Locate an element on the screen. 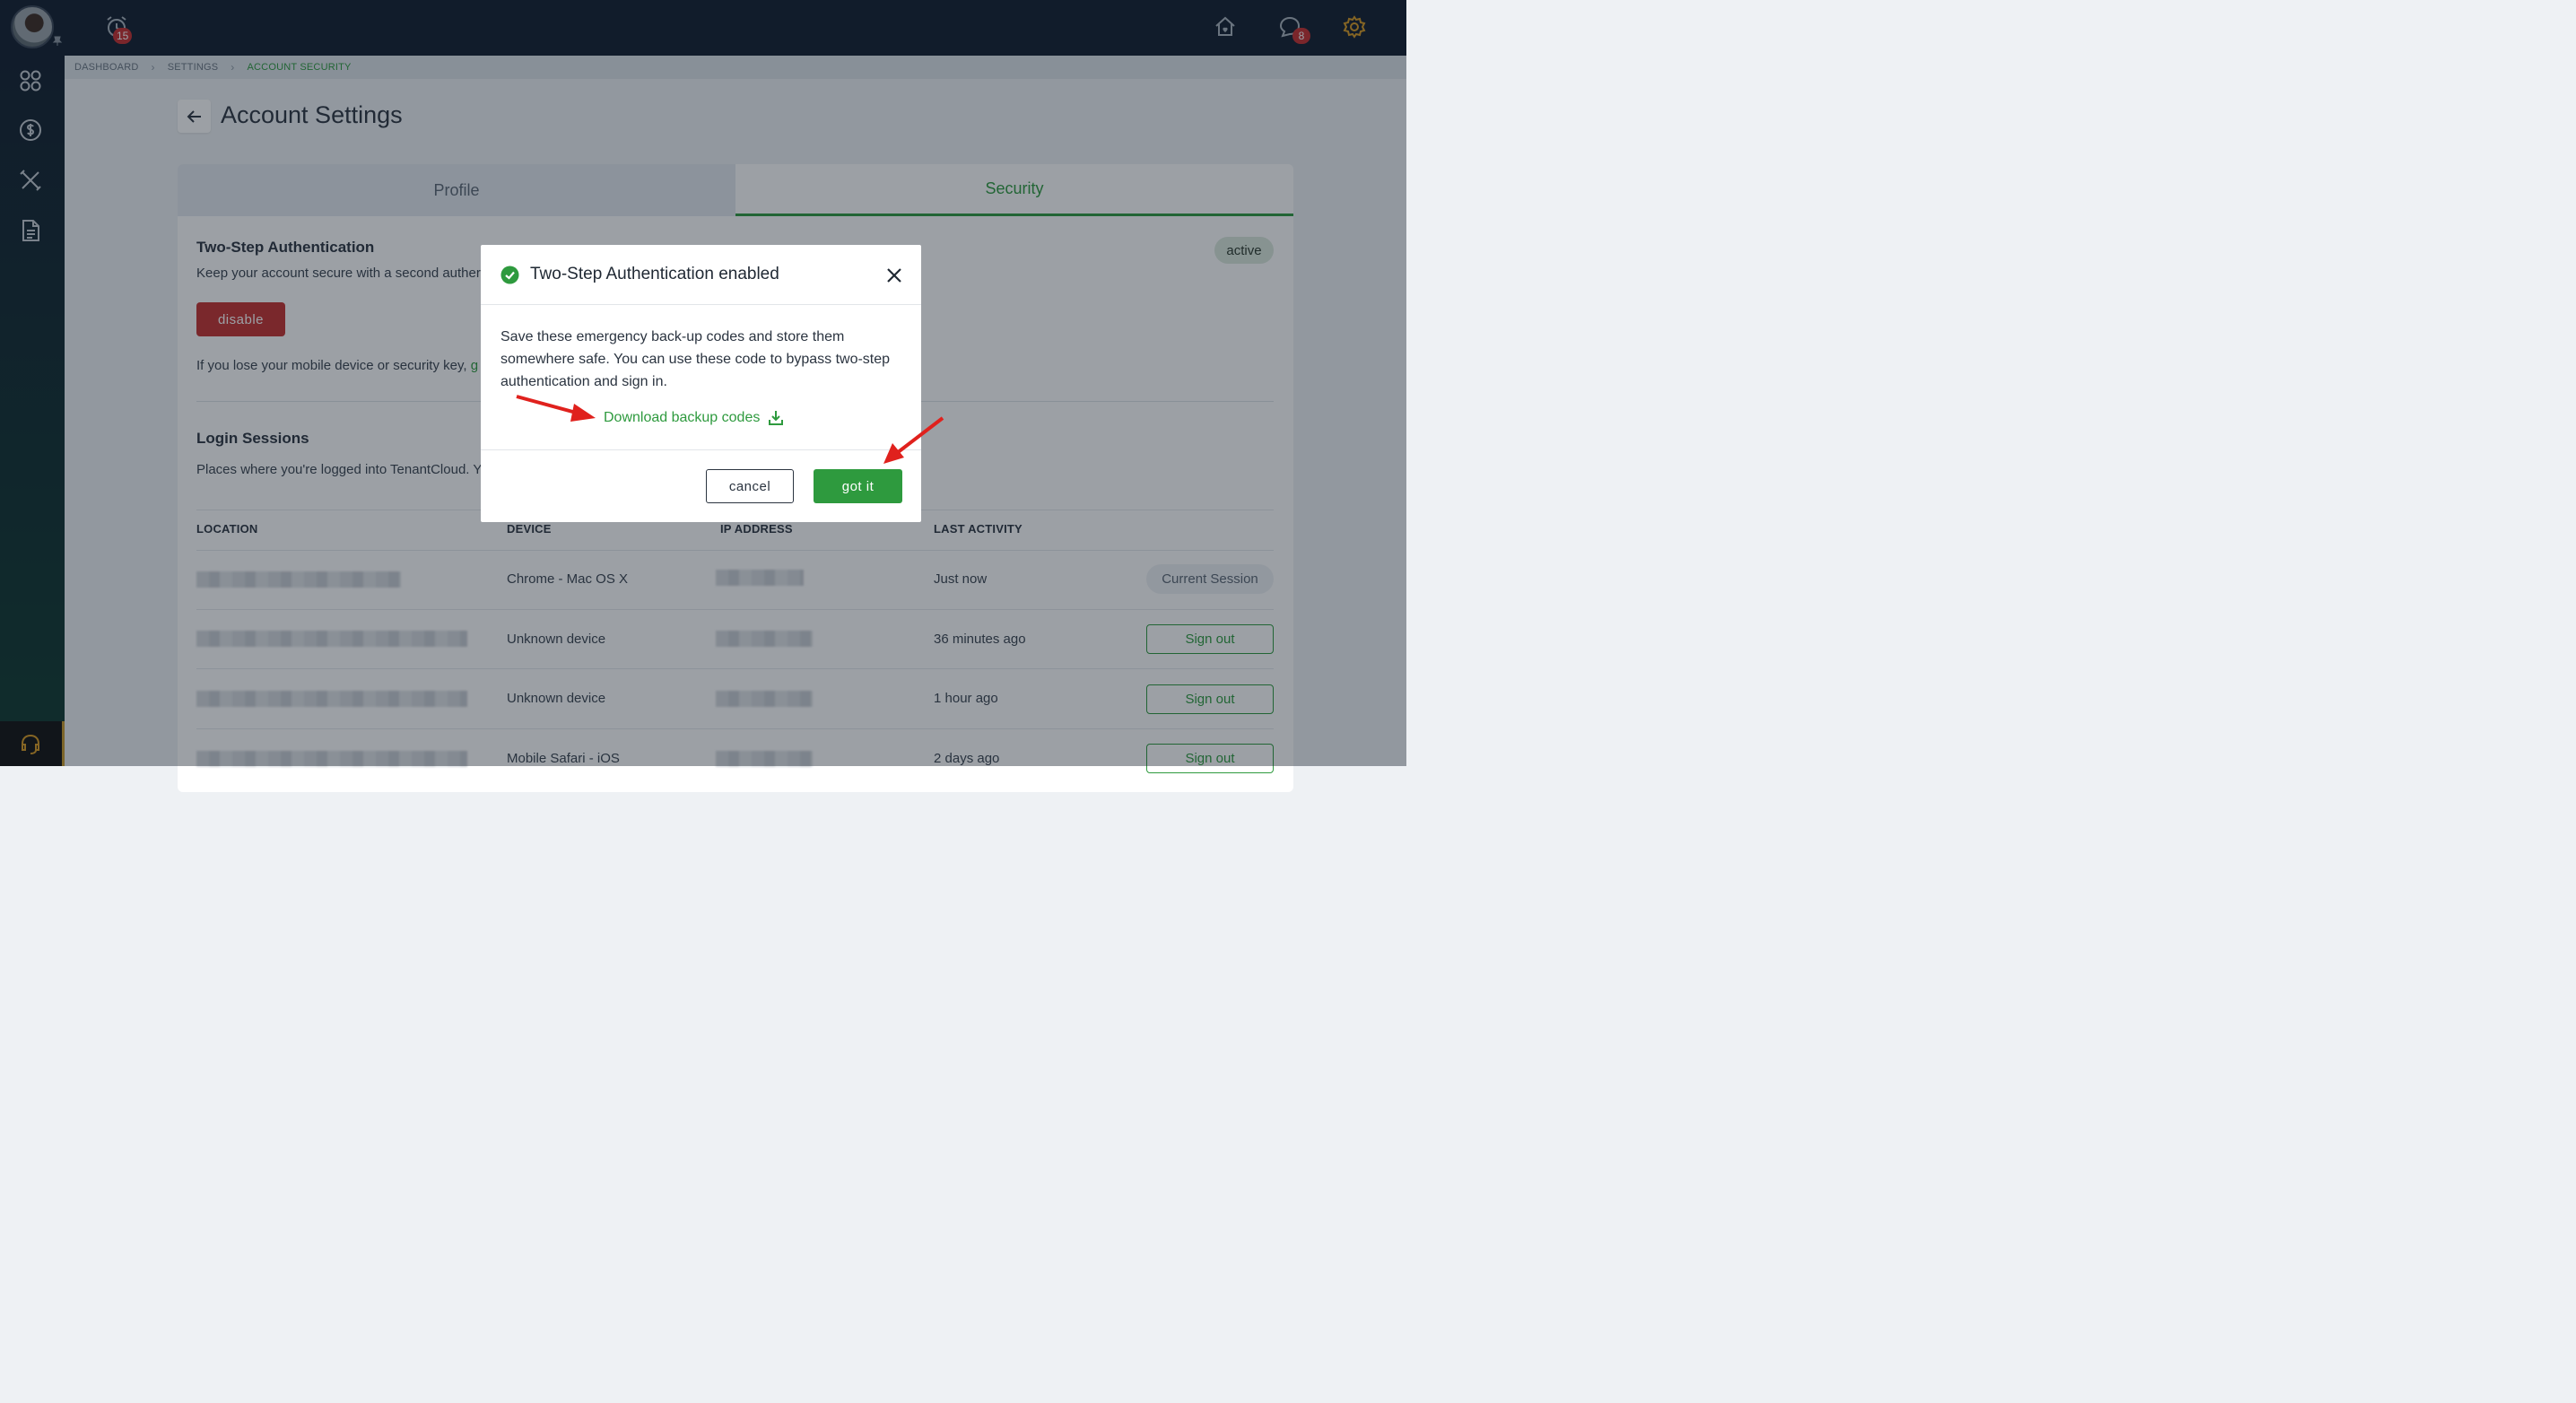  dialog-title: Two-Step Authentication enabled is located at coordinates (654, 274).